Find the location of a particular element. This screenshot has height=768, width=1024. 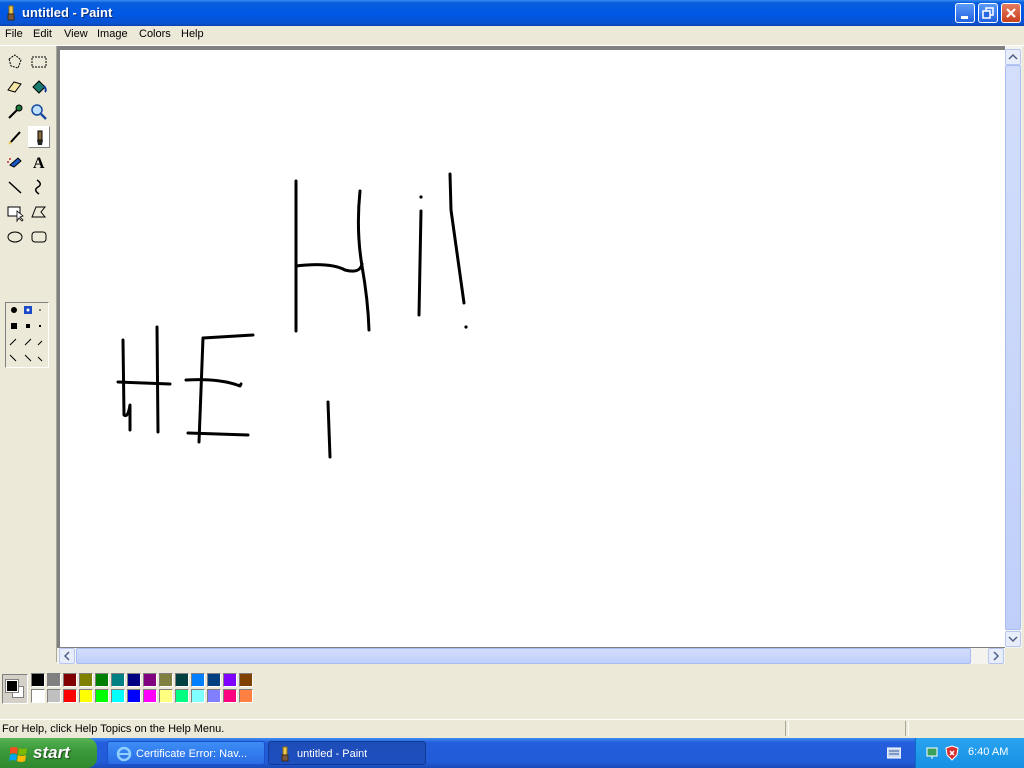

stroke-h-bar is located at coordinates (329, 267).